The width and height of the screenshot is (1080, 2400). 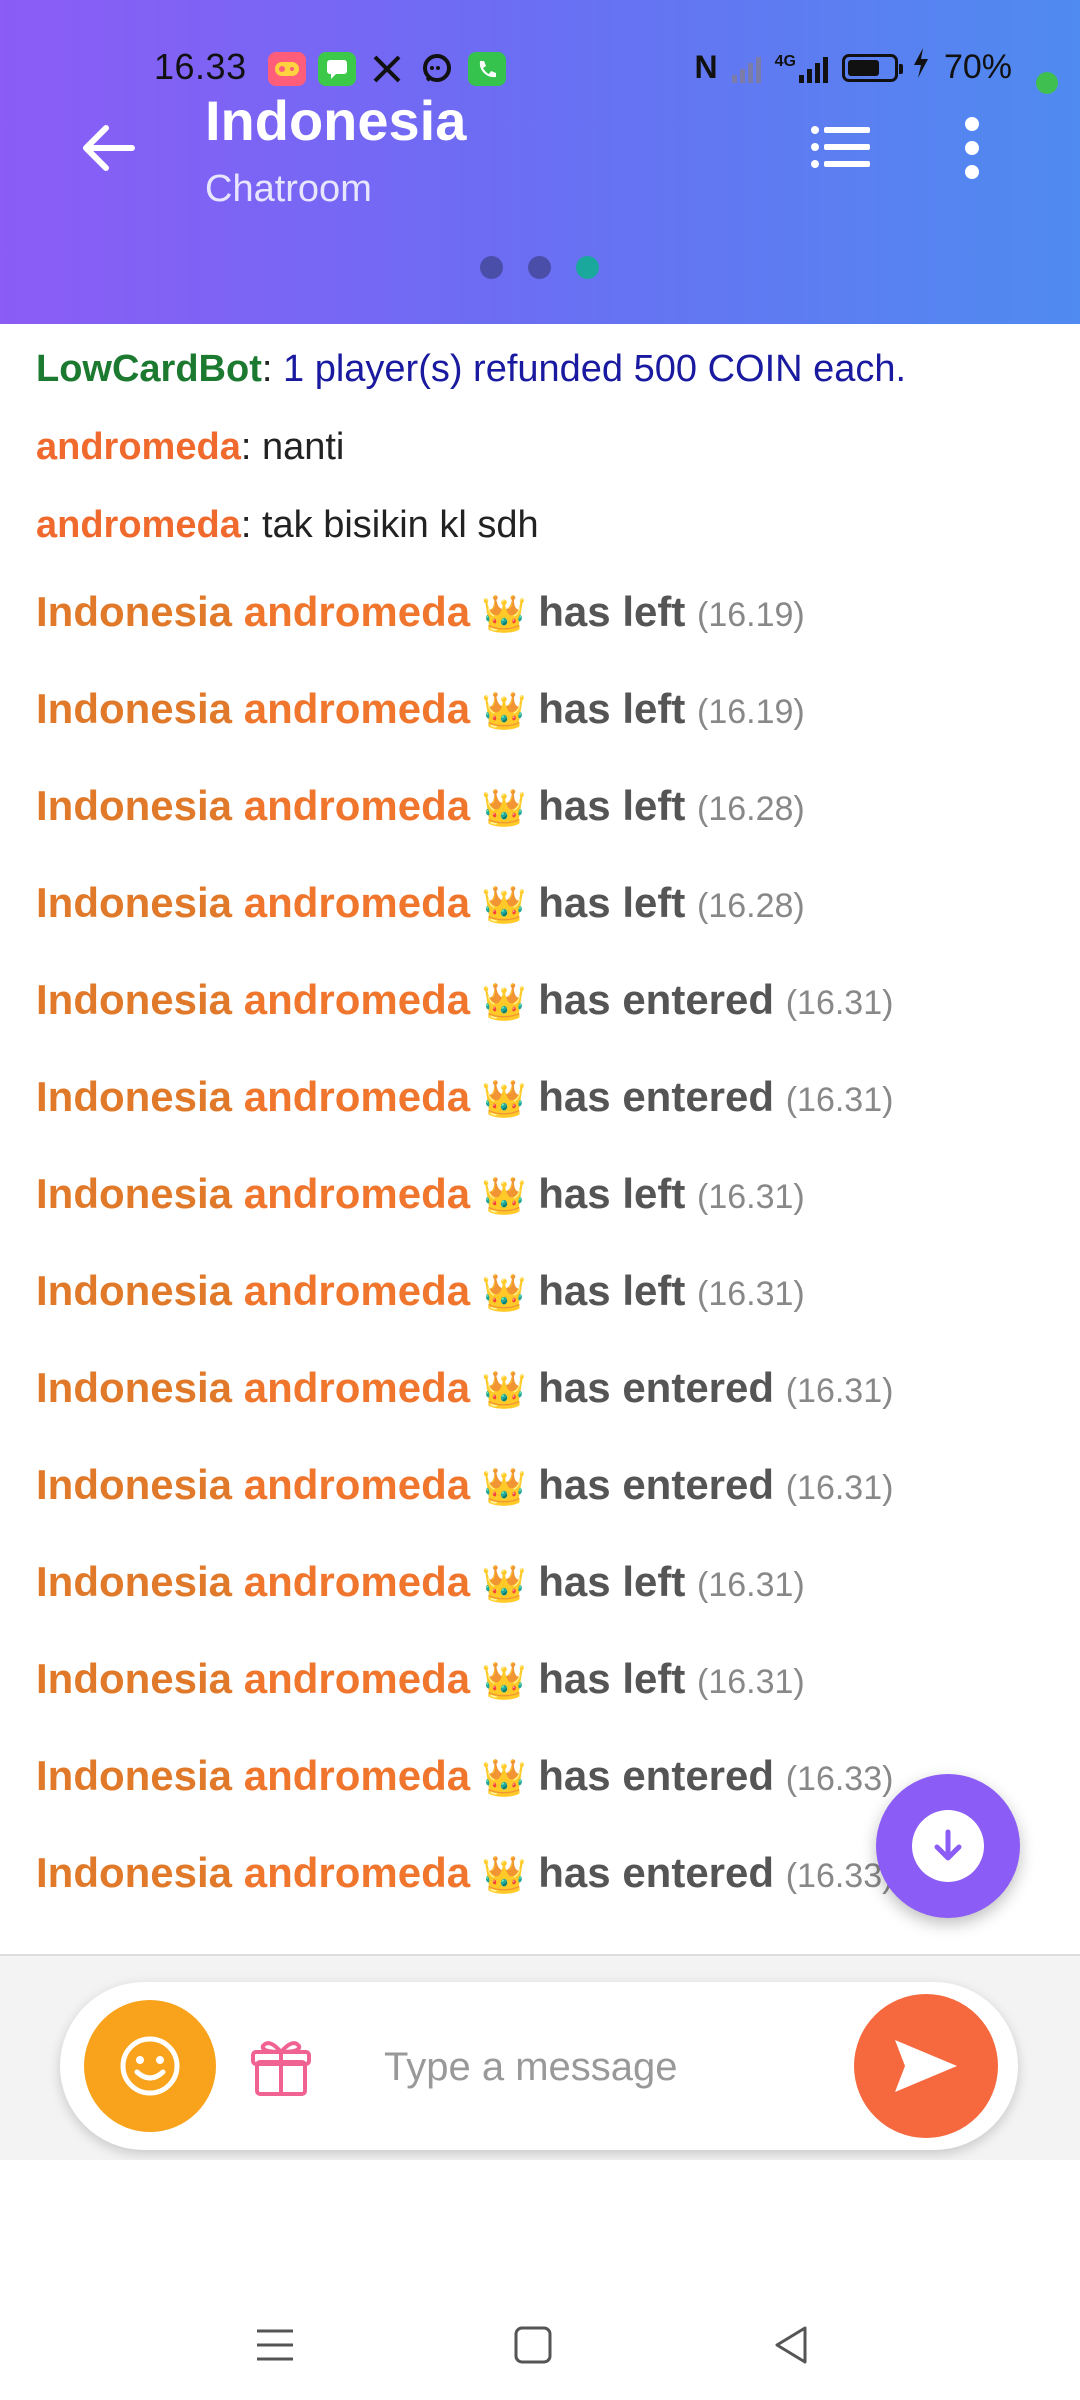 I want to click on event-time: (16.33), so click(x=839, y=1779).